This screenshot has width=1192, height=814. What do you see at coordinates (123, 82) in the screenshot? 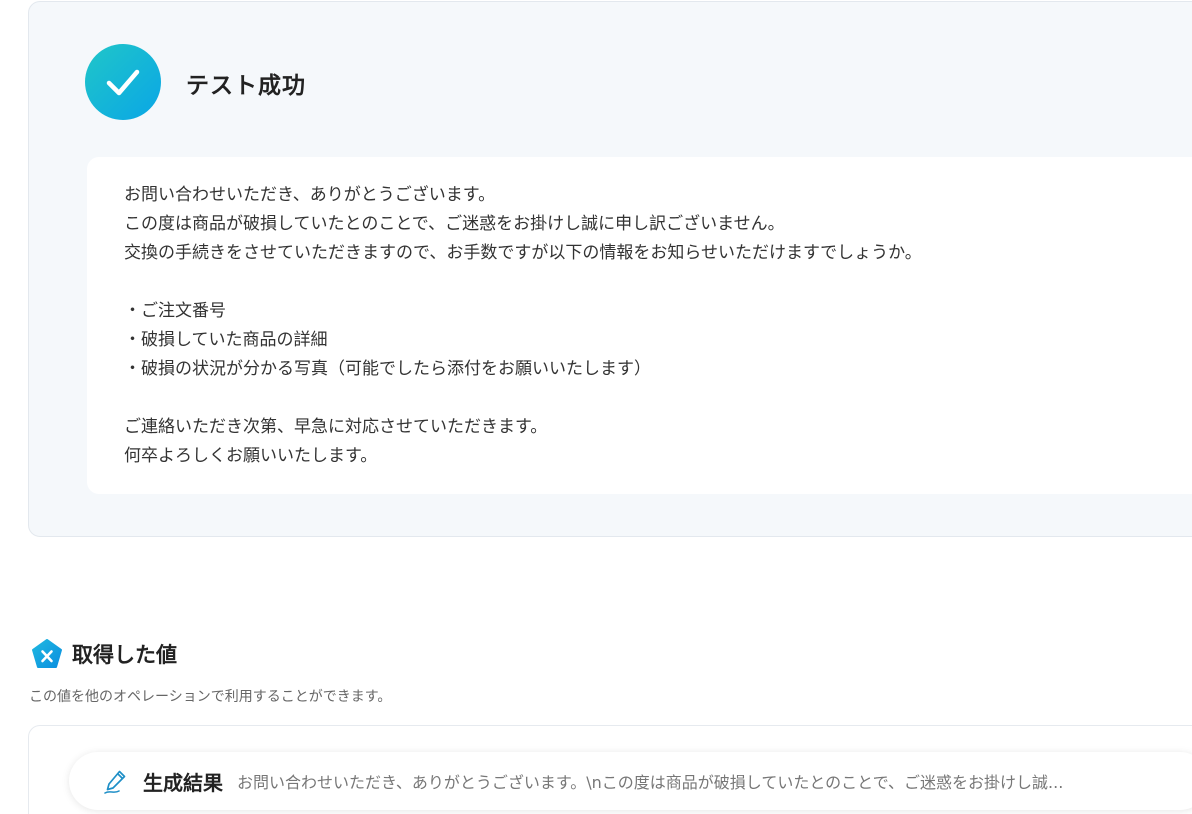
I see `checkmark-icon` at bounding box center [123, 82].